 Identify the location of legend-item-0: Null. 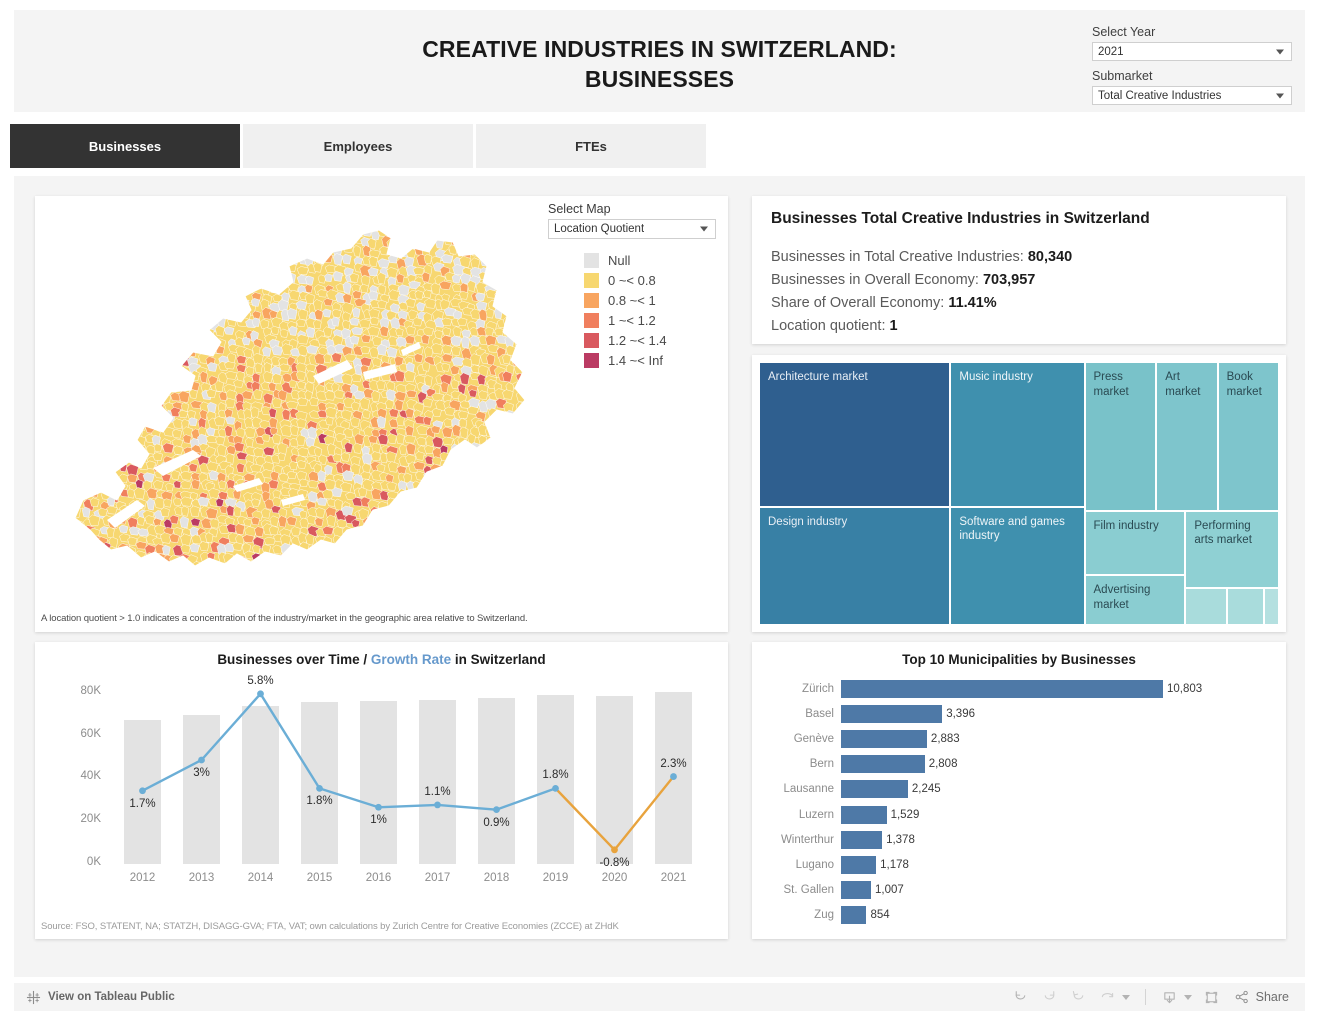
(652, 260).